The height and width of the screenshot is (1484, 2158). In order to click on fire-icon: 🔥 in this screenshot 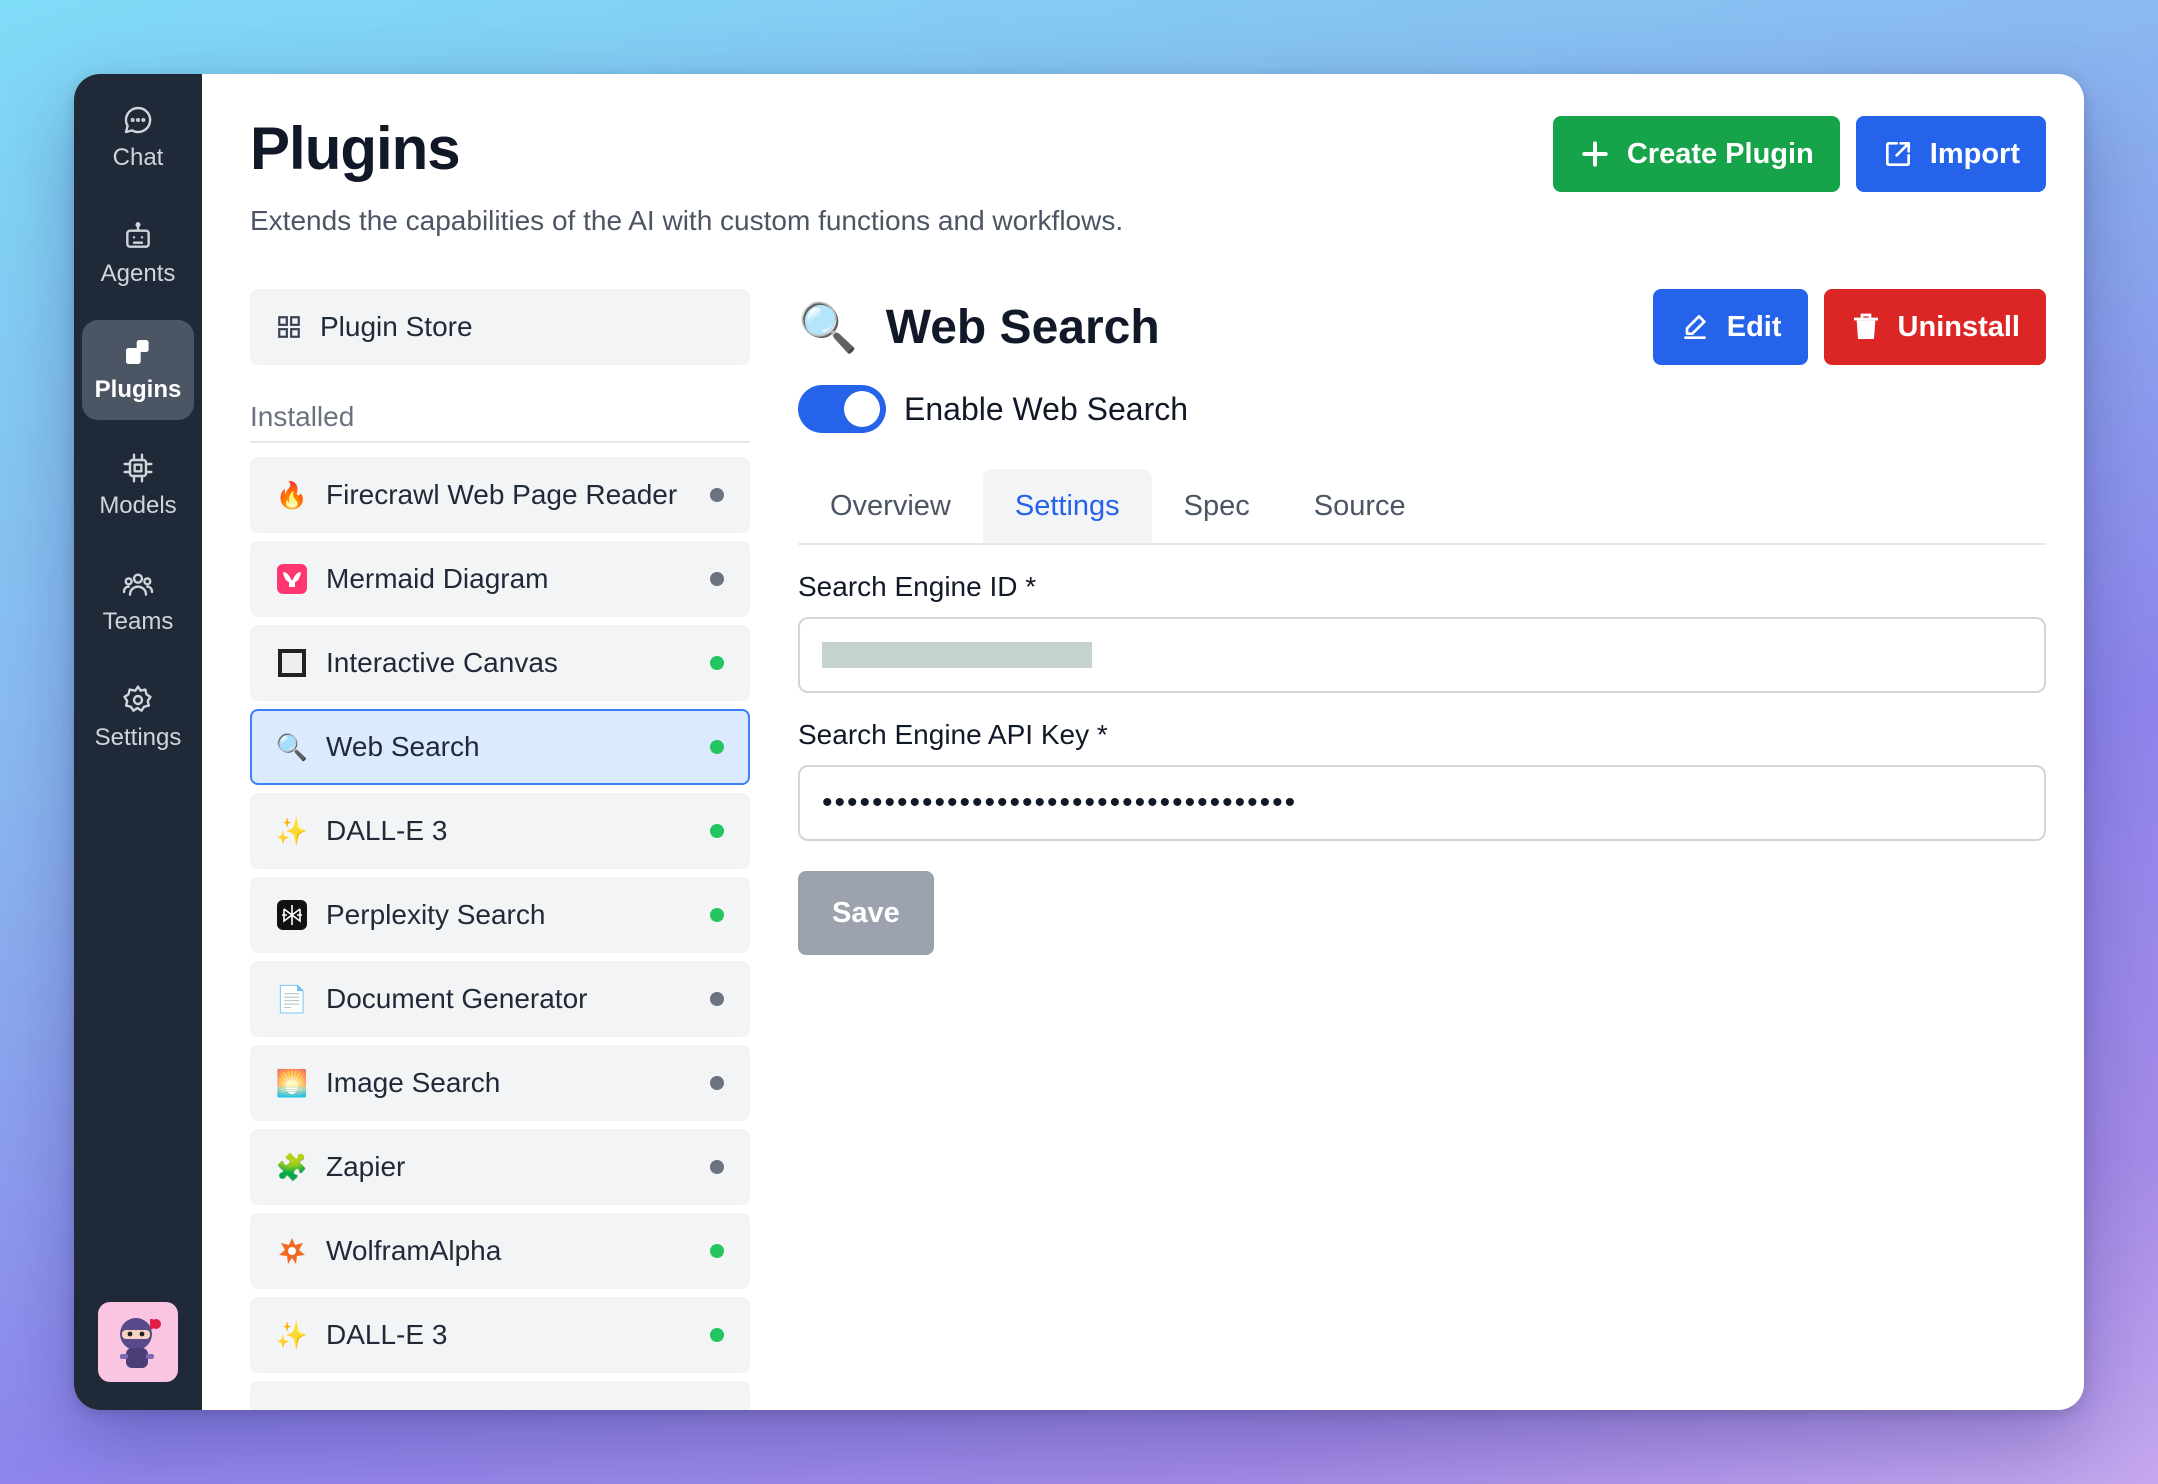, I will do `click(292, 494)`.